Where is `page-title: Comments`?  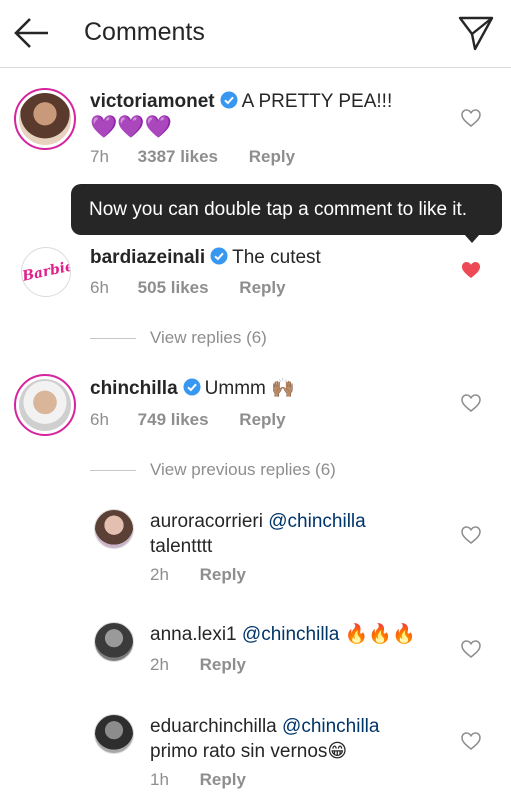
page-title: Comments is located at coordinates (144, 32).